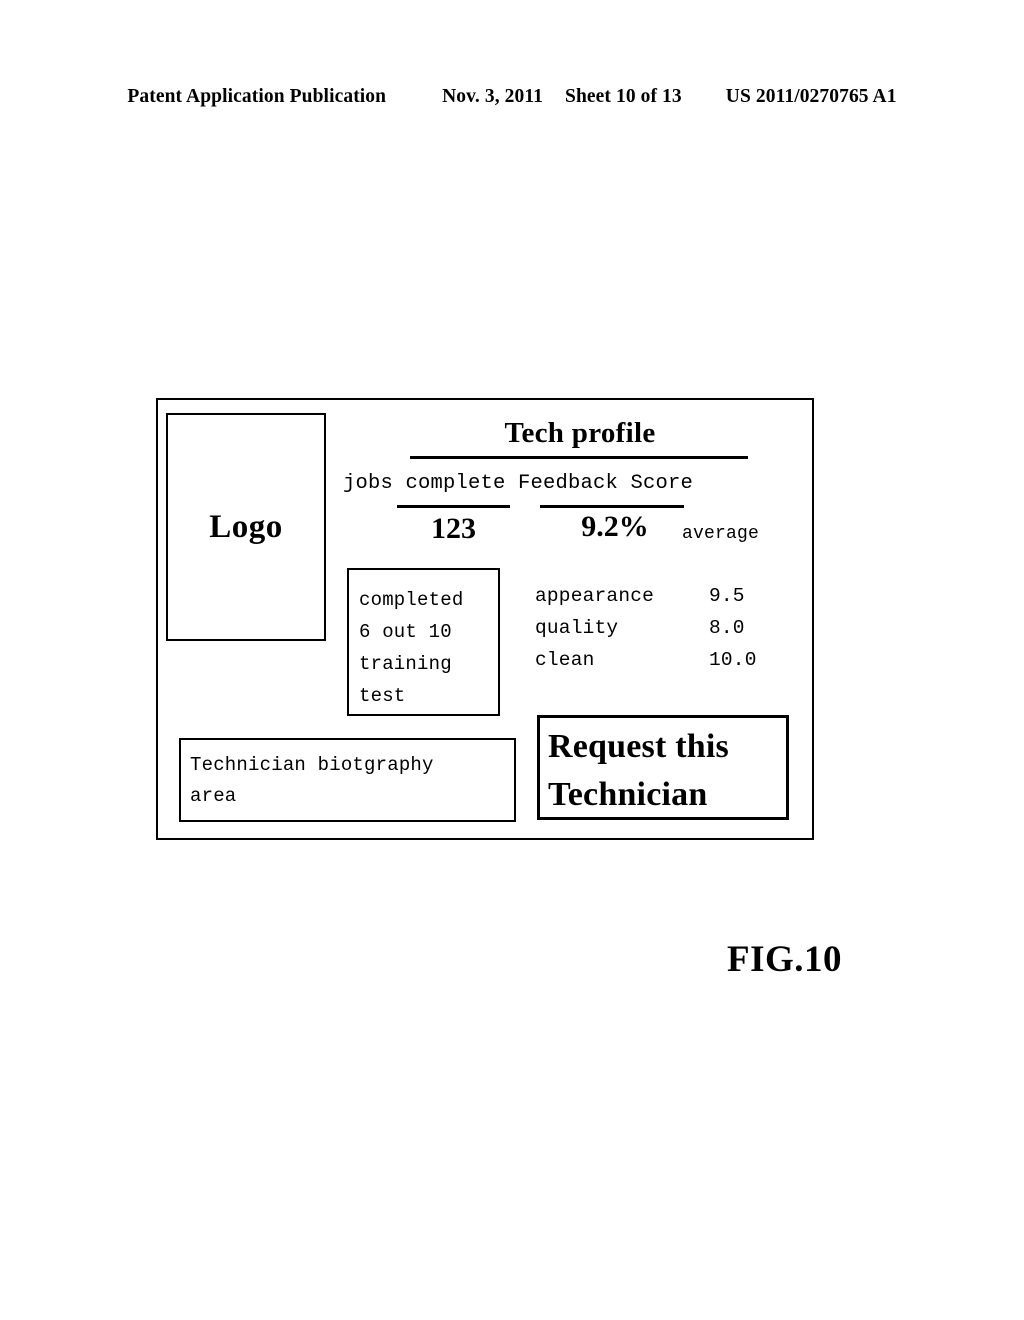 The width and height of the screenshot is (1024, 1320). Describe the element at coordinates (663, 767) in the screenshot. I see `request-technician-button: Request this Technician` at that location.